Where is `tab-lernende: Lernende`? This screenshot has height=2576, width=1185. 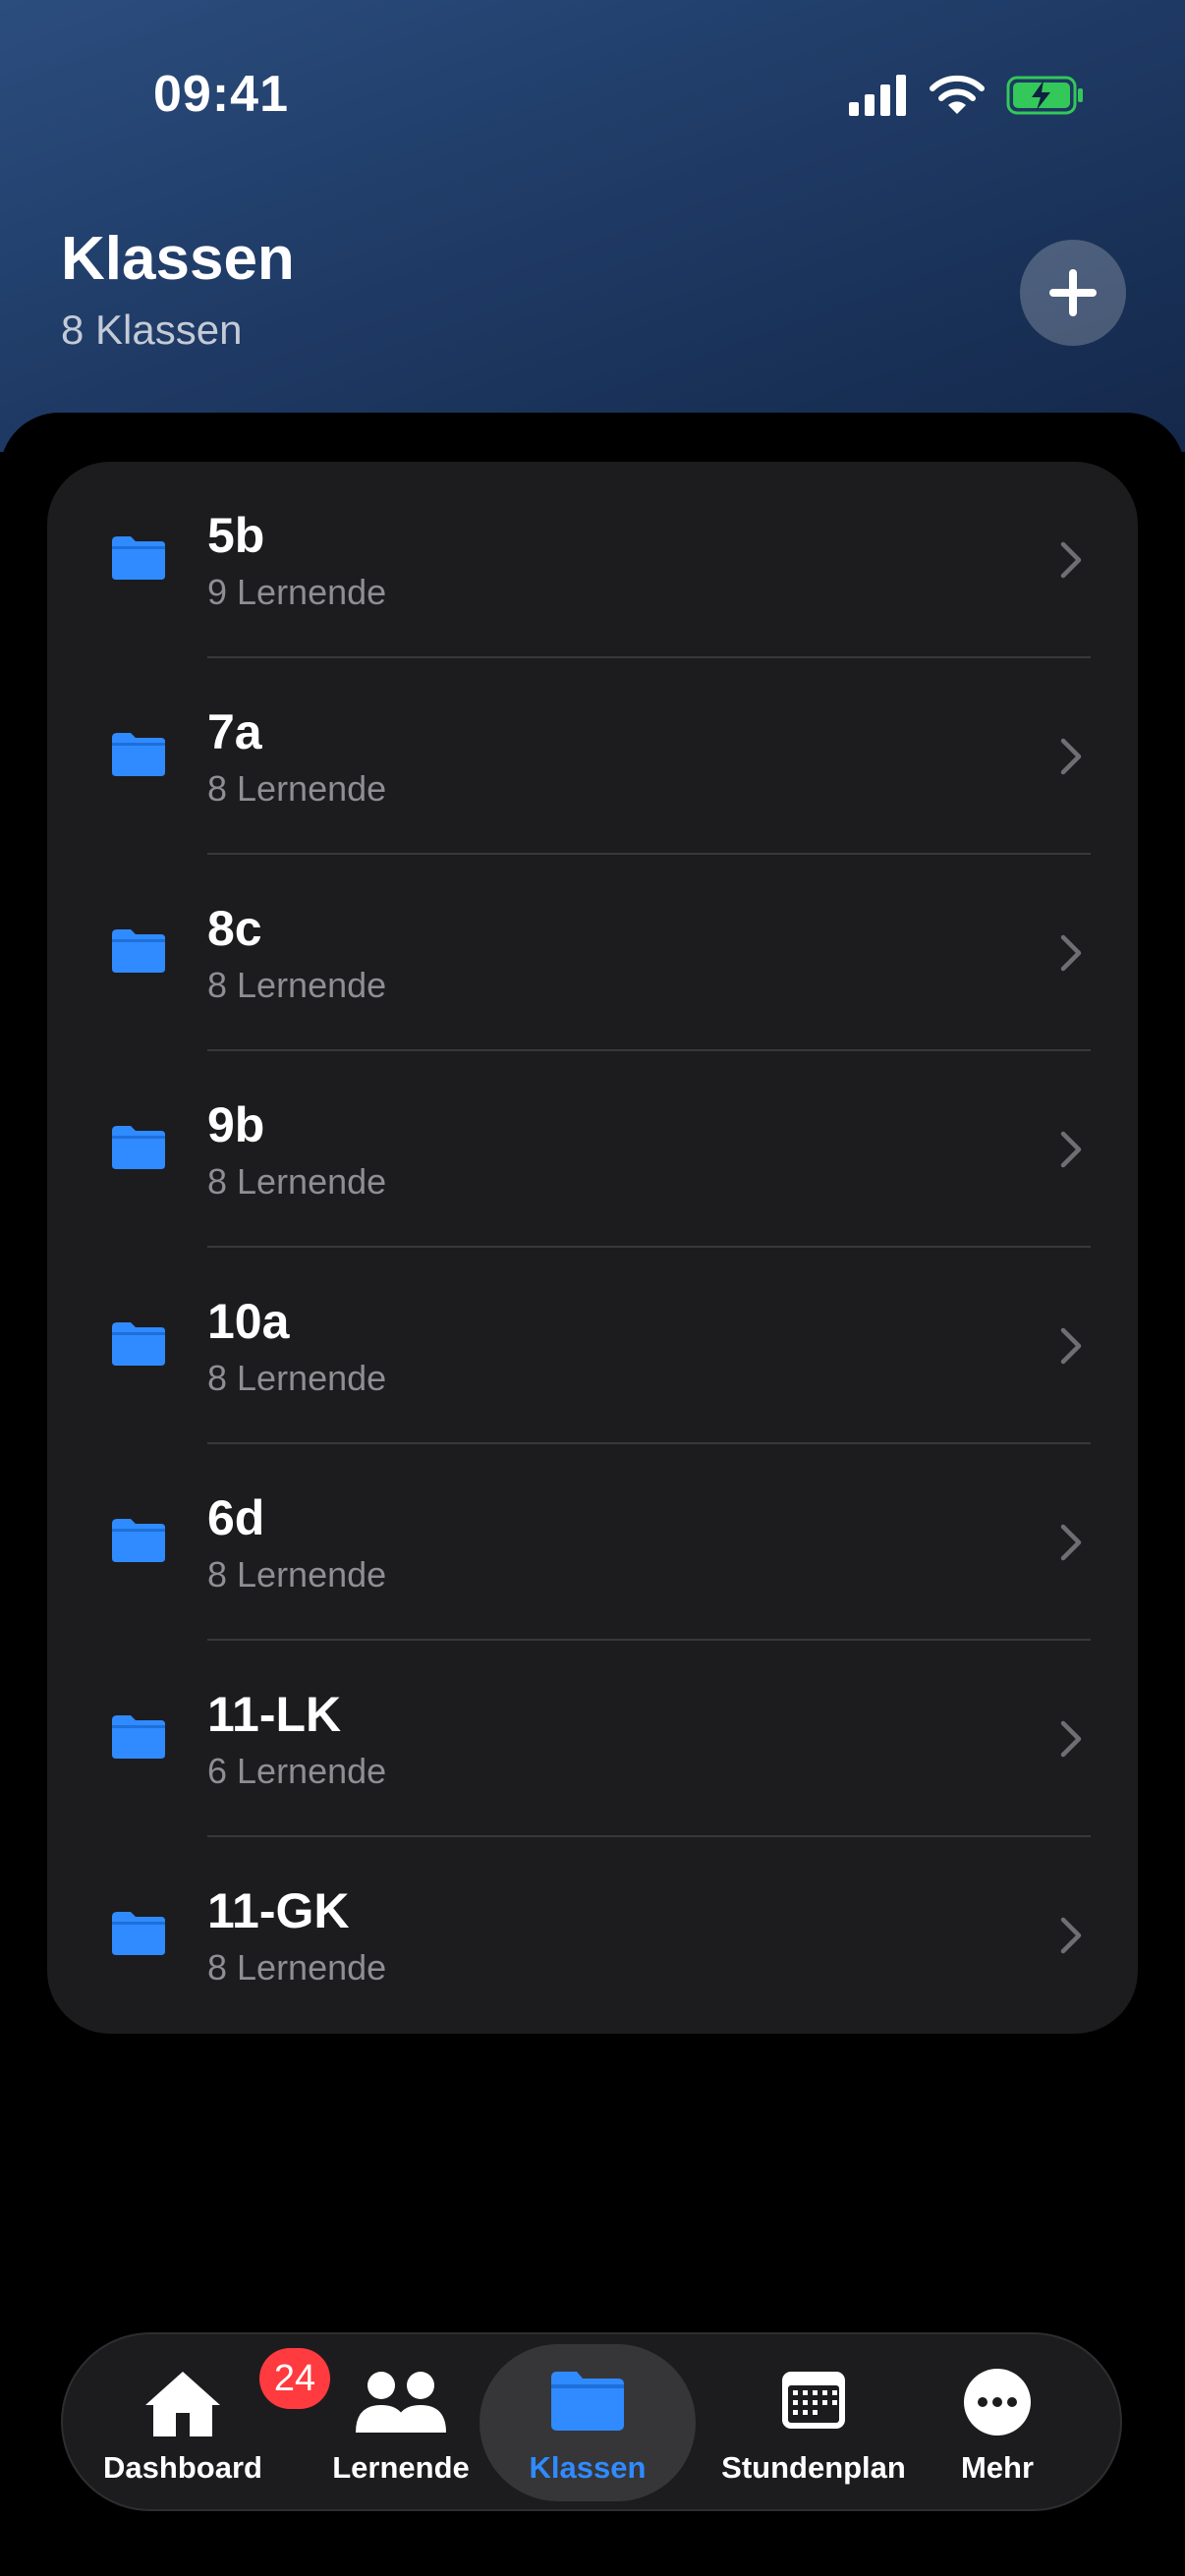
tab-lernende: Lernende is located at coordinates (401, 2422).